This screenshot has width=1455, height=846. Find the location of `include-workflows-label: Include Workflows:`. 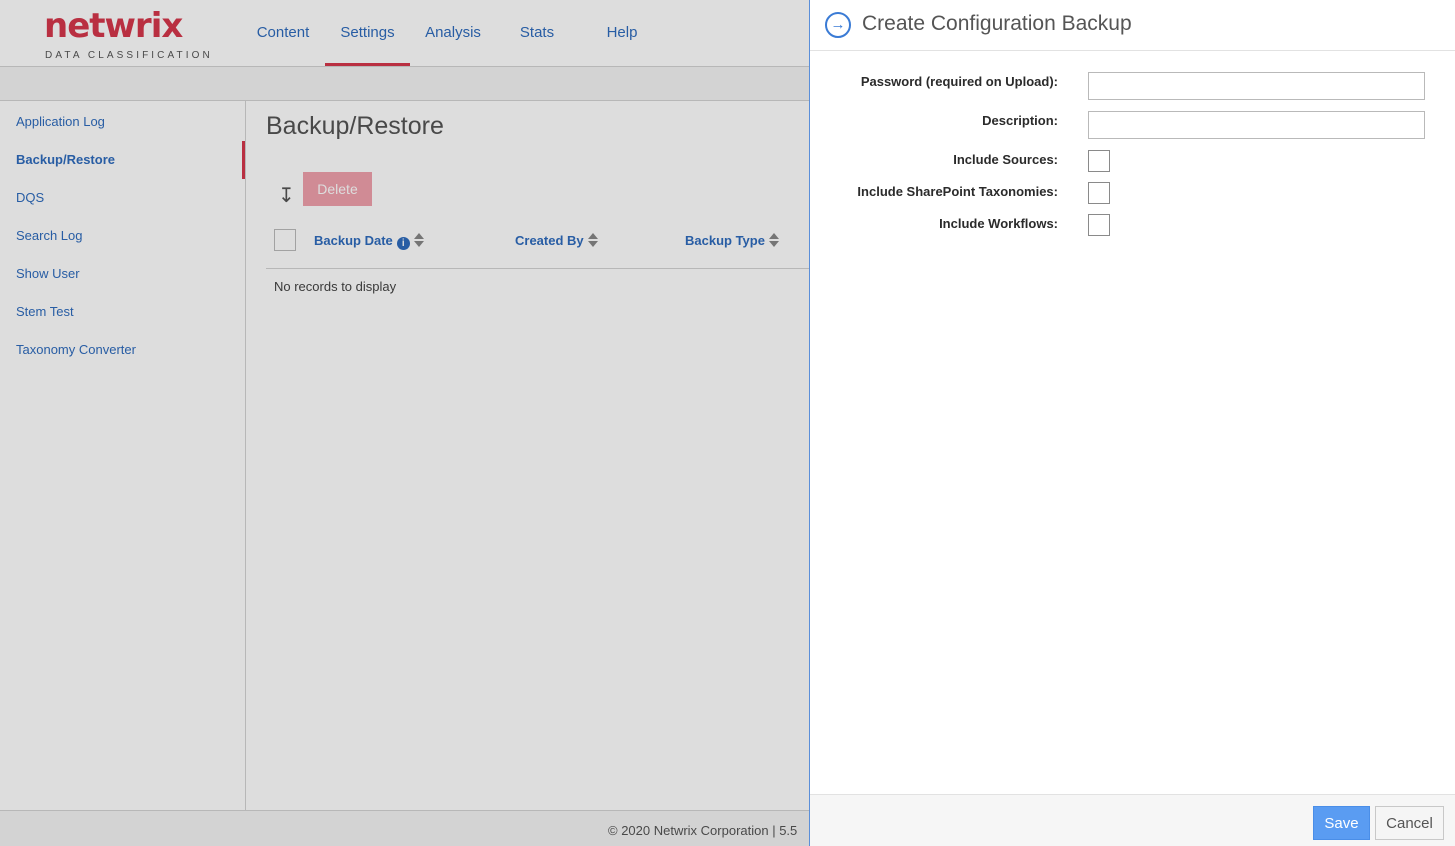

include-workflows-label: Include Workflows: is located at coordinates (998, 223).